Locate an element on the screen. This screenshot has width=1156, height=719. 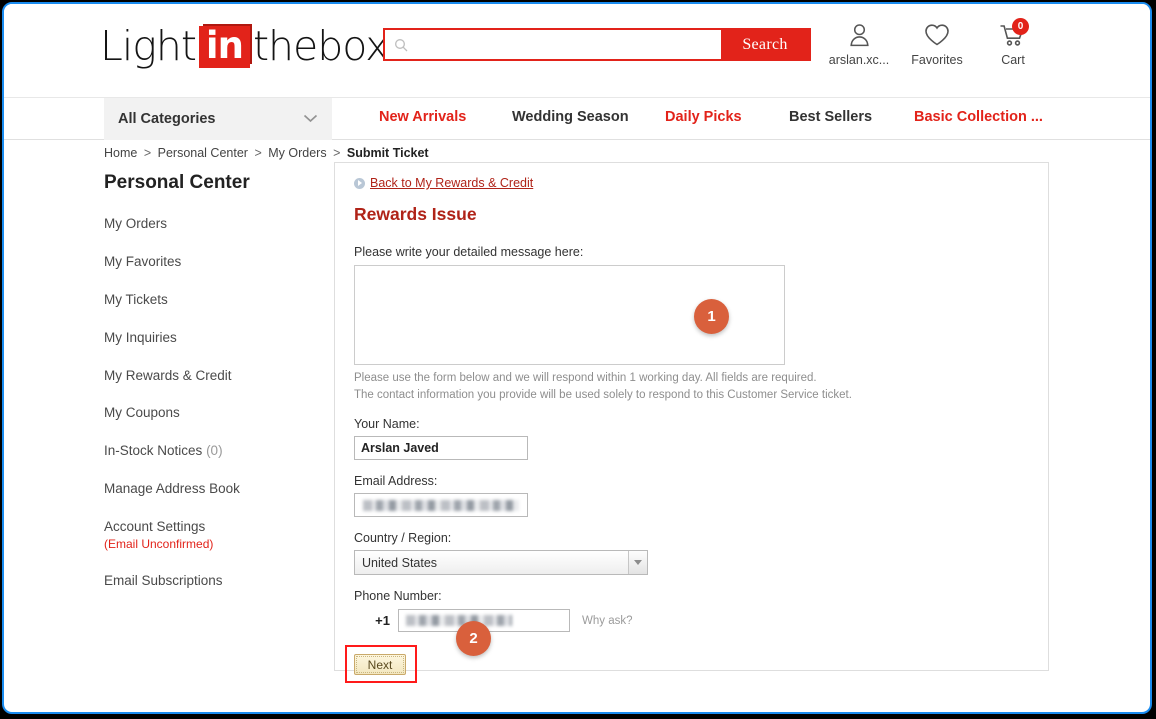
logo-text-part2: thebox is located at coordinates (320, 46).